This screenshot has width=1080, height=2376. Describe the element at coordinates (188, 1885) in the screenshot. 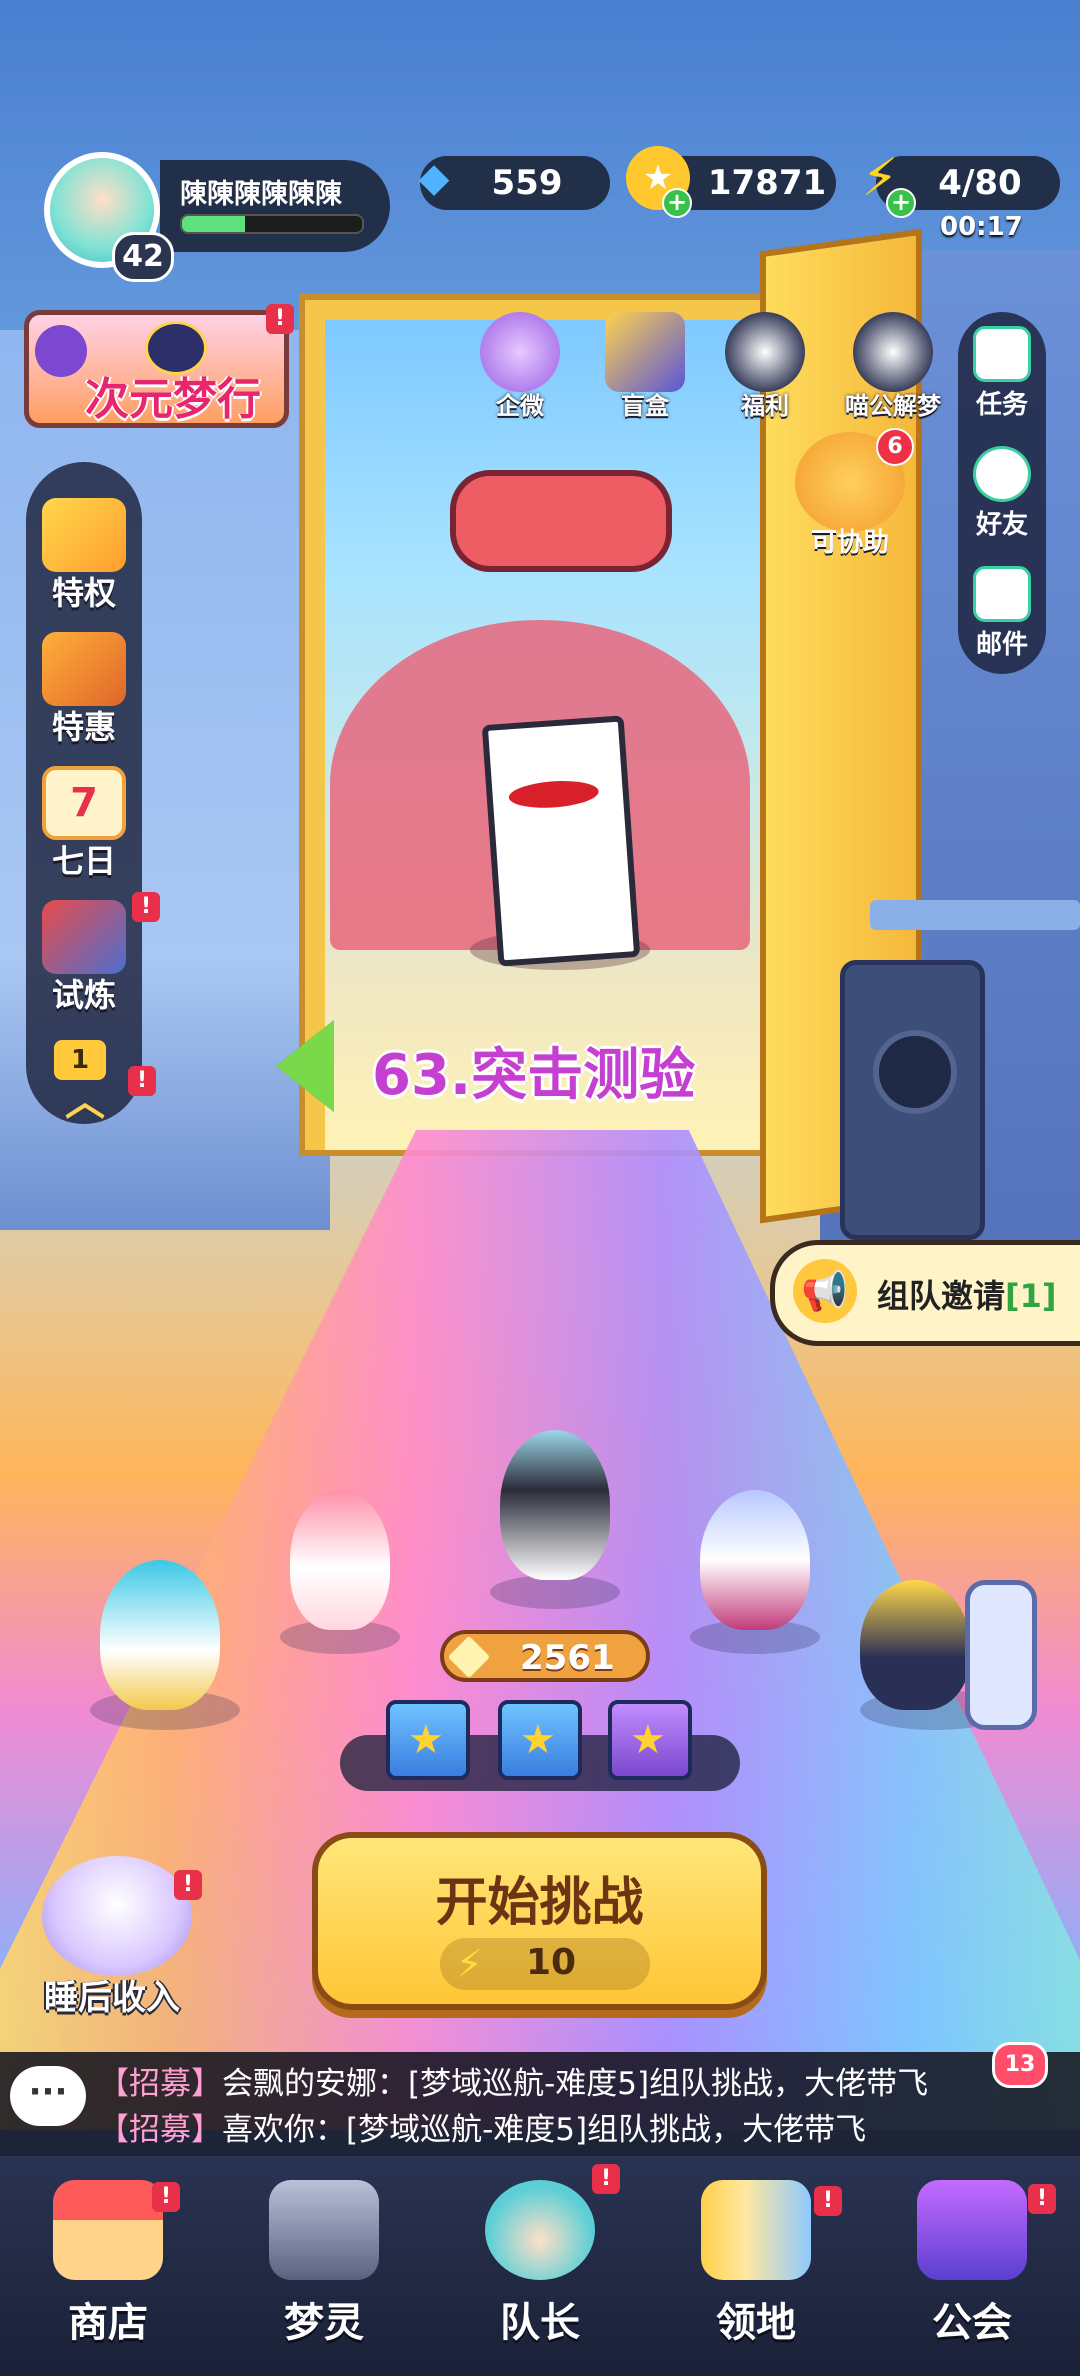

I see `offline-income-alert-badge: !` at that location.